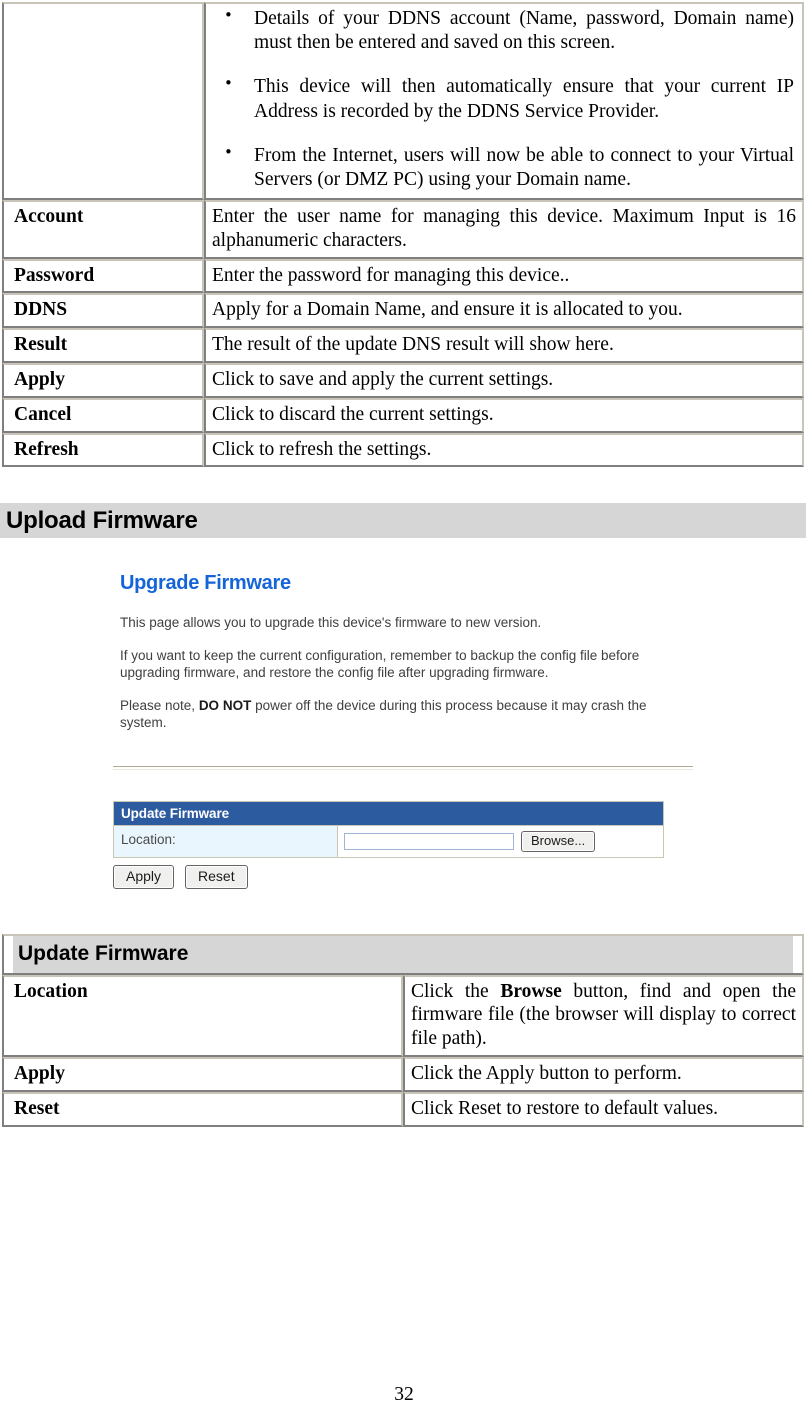 The height and width of the screenshot is (1412, 808). Describe the element at coordinates (103, 276) in the screenshot. I see `row-label-password: Password` at that location.